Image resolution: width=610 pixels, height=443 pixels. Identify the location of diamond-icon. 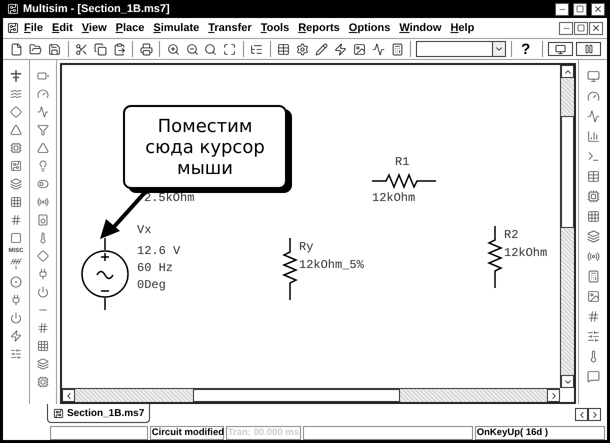
(43, 256).